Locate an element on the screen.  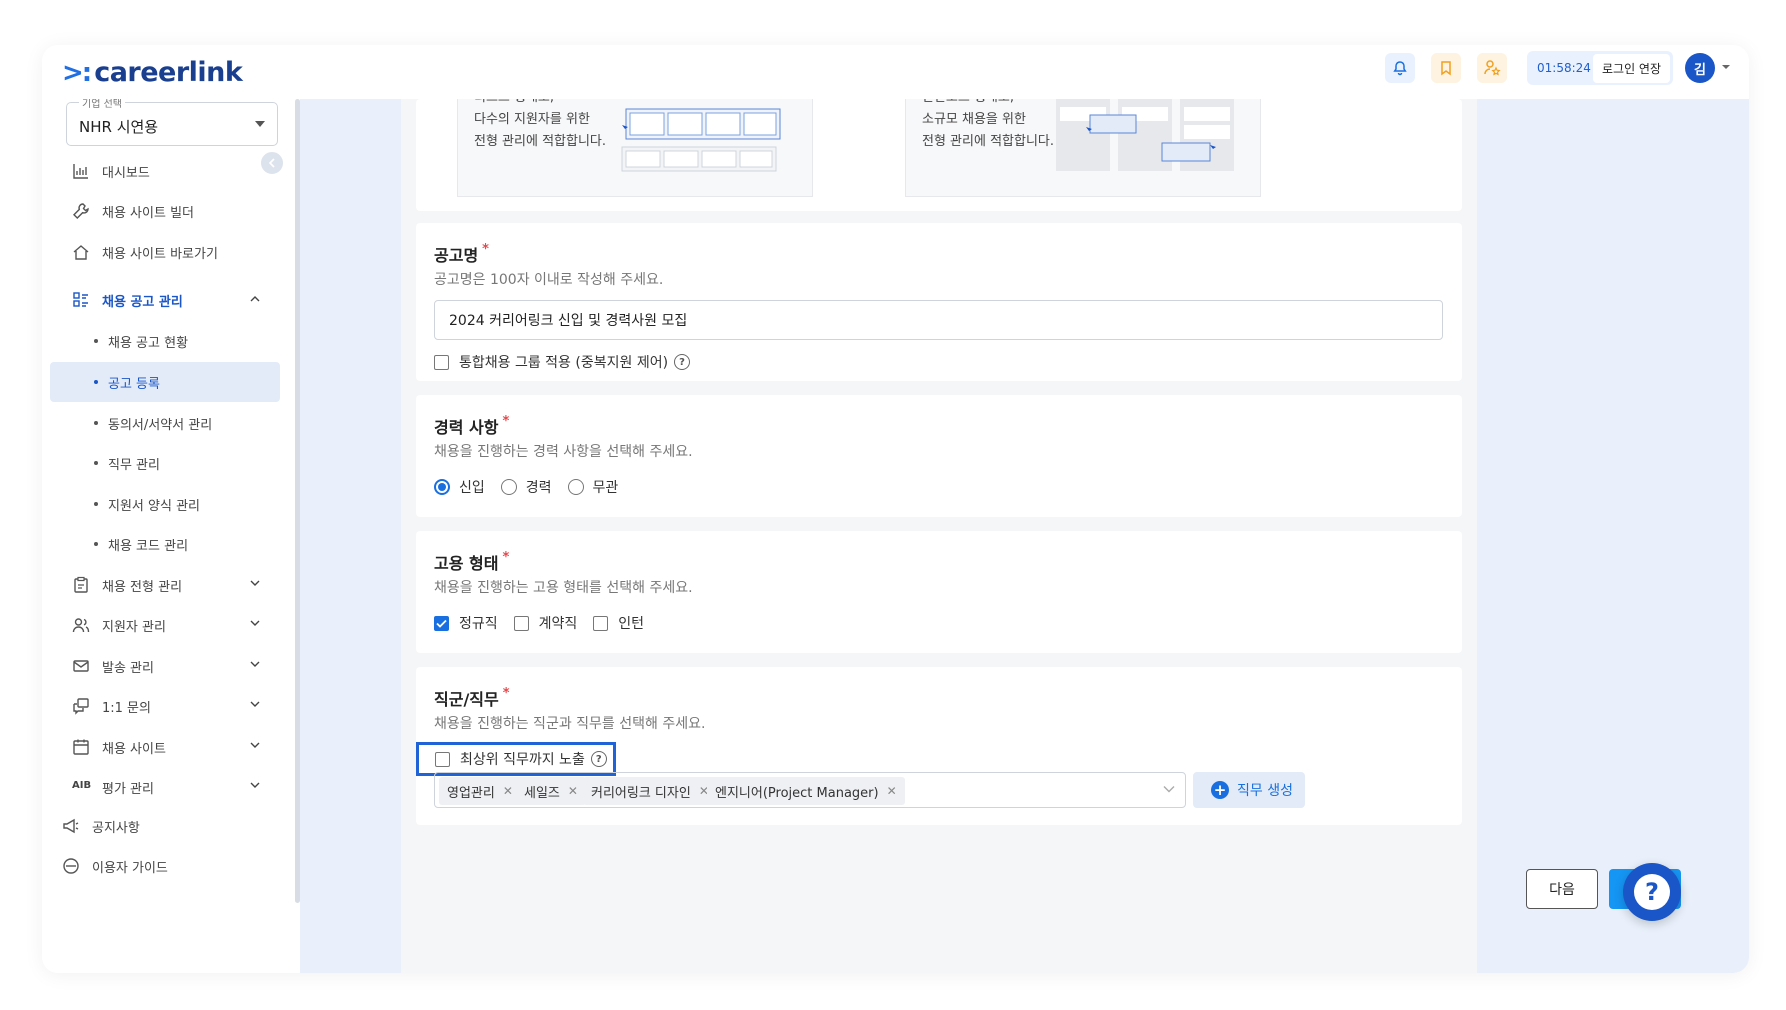
highest-job-checkbox is located at coordinates (442, 759).